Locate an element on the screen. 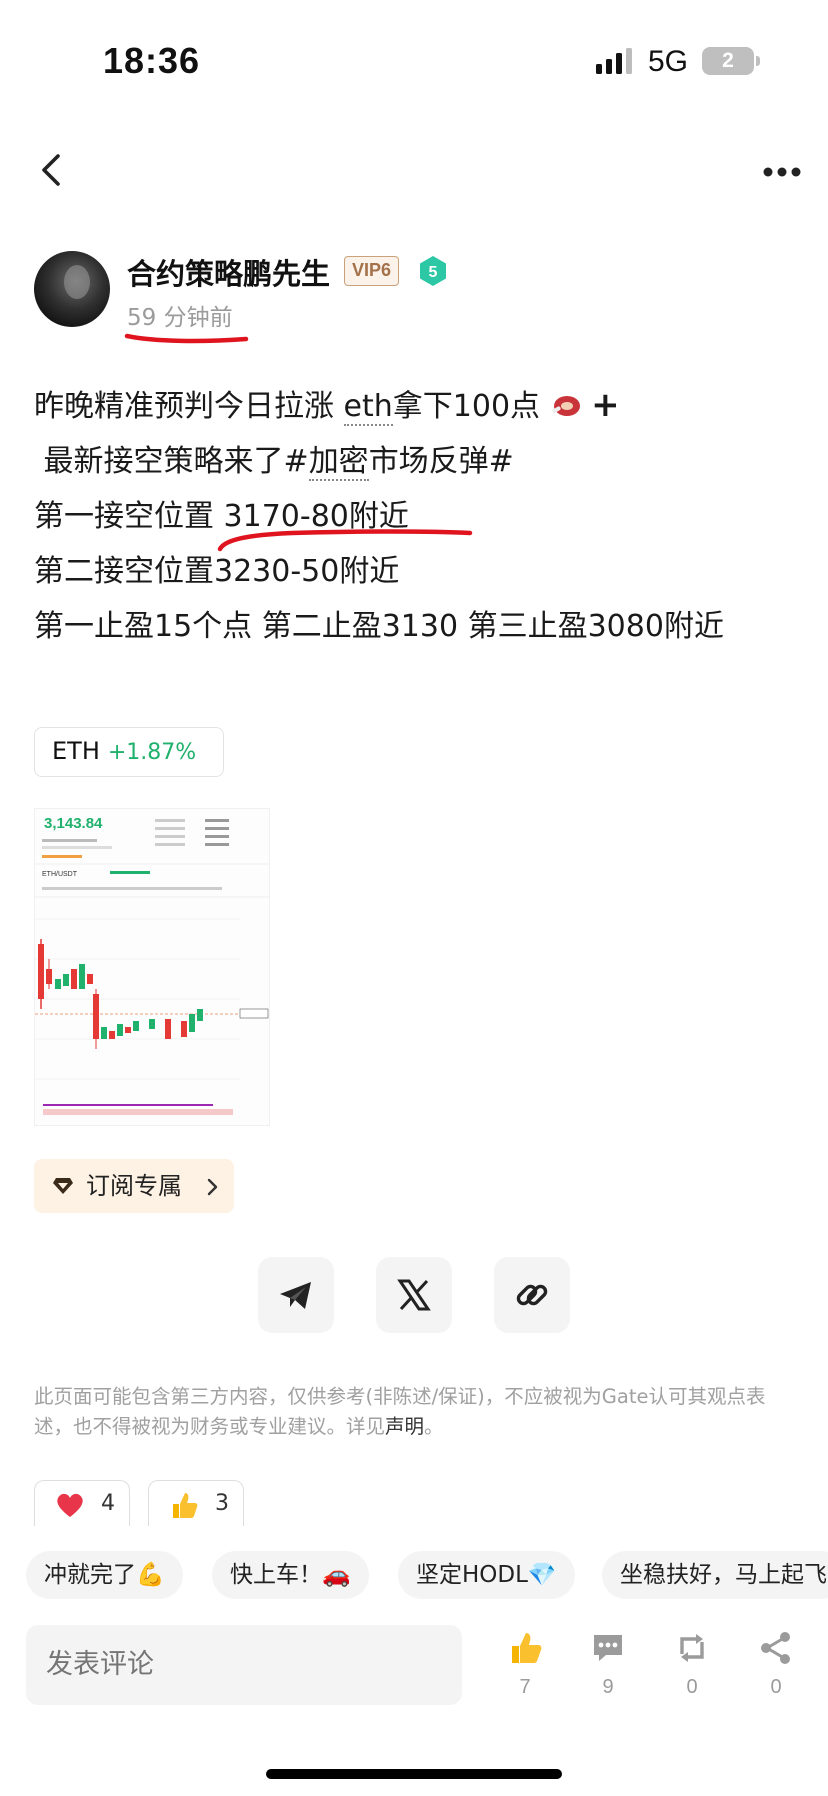  reaction-heart: 4 is located at coordinates (82, 1503).